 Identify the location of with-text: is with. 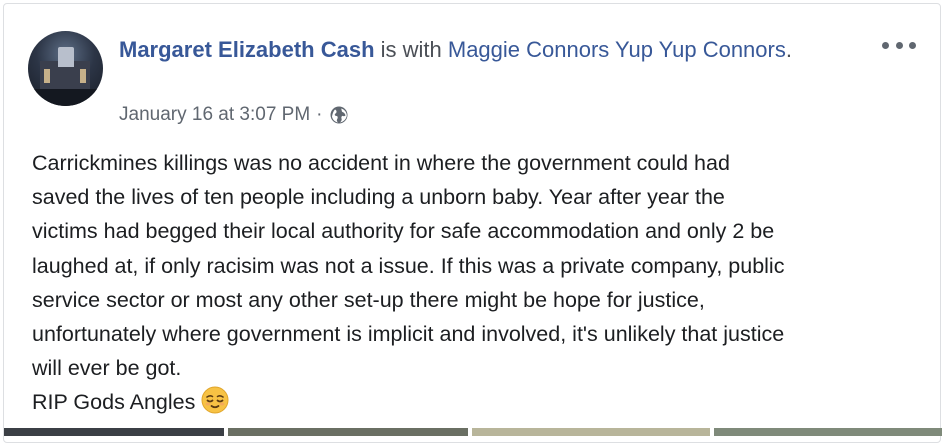
(411, 49).